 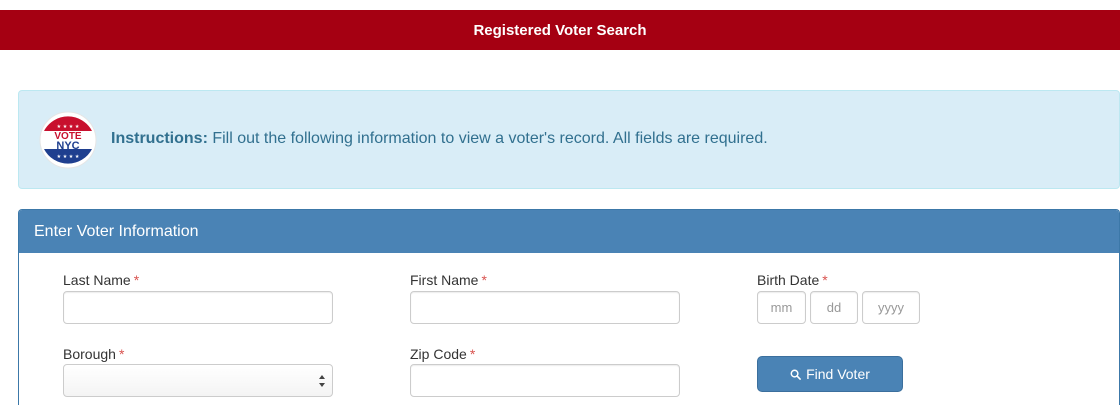 I want to click on vote-nyc-badge-icon: ★ ★ ★ ★ ★ ★ ★ ★ VOTE NYC, so click(x=68, y=140).